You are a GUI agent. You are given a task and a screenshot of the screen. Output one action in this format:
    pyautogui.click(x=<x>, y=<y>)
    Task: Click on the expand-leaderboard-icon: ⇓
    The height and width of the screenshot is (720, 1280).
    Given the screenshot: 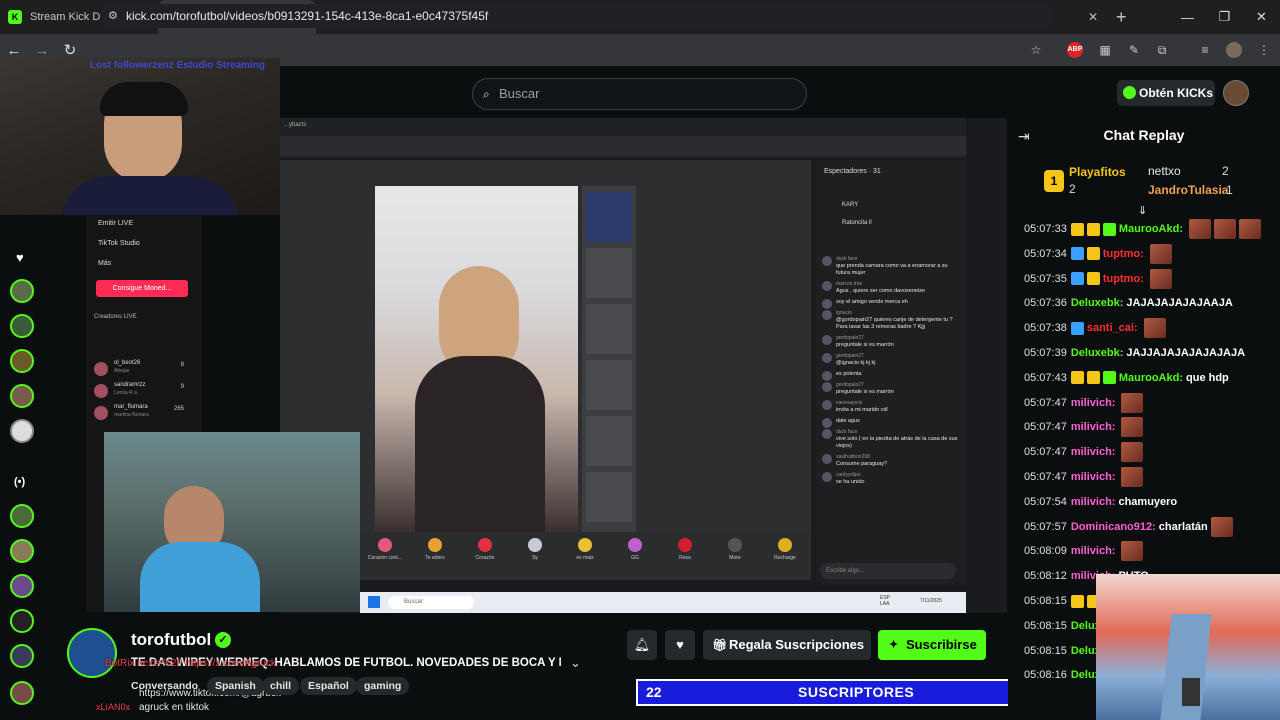 What is the action you would take?
    pyautogui.click(x=1142, y=210)
    